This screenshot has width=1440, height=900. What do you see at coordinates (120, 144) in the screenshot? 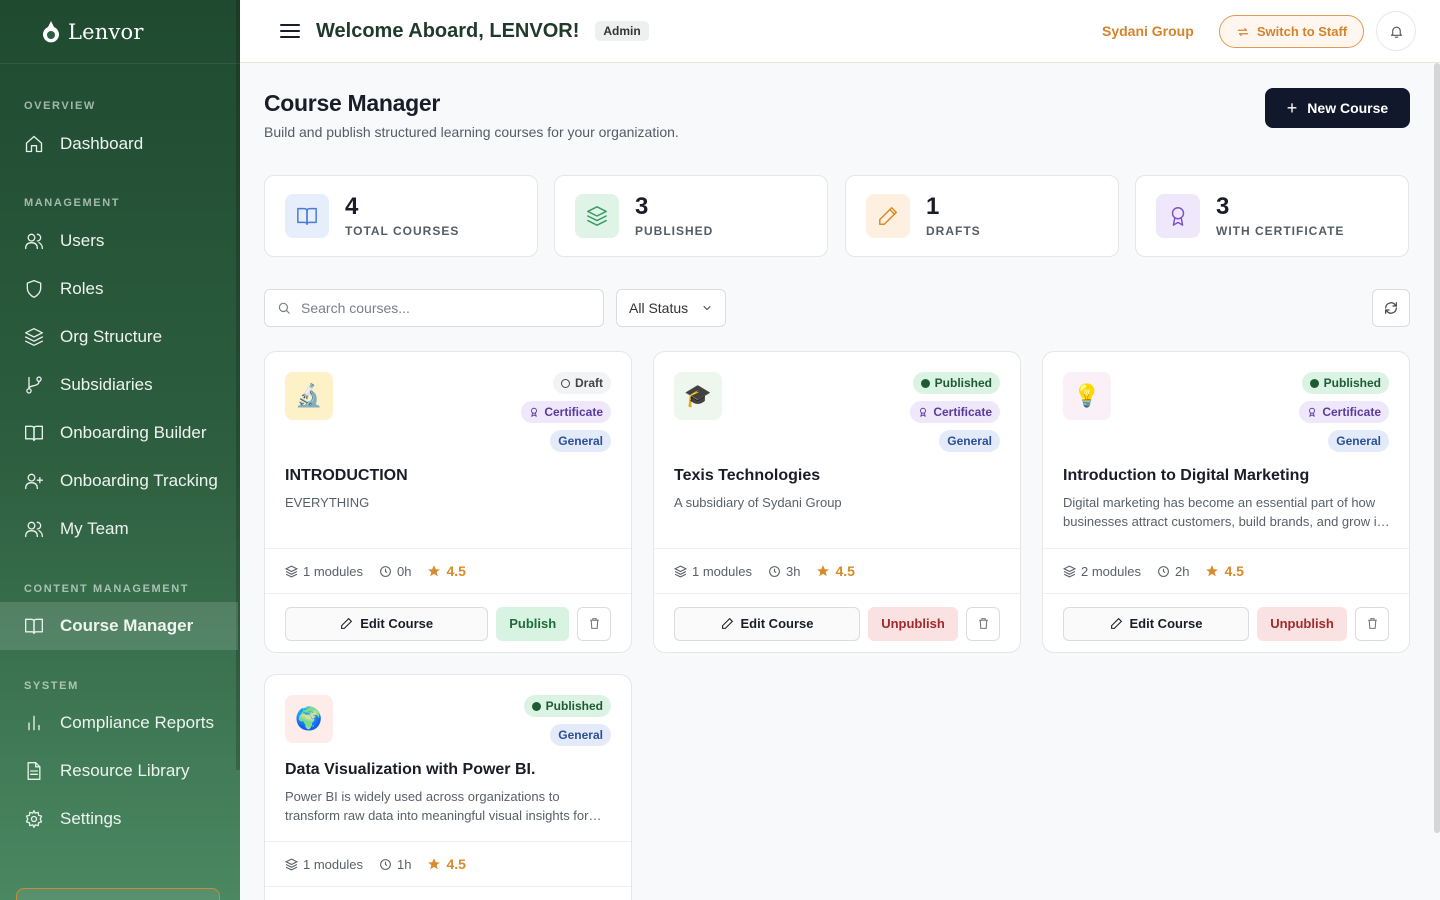
I see `sidebar-item-dashboard: Dashboard` at bounding box center [120, 144].